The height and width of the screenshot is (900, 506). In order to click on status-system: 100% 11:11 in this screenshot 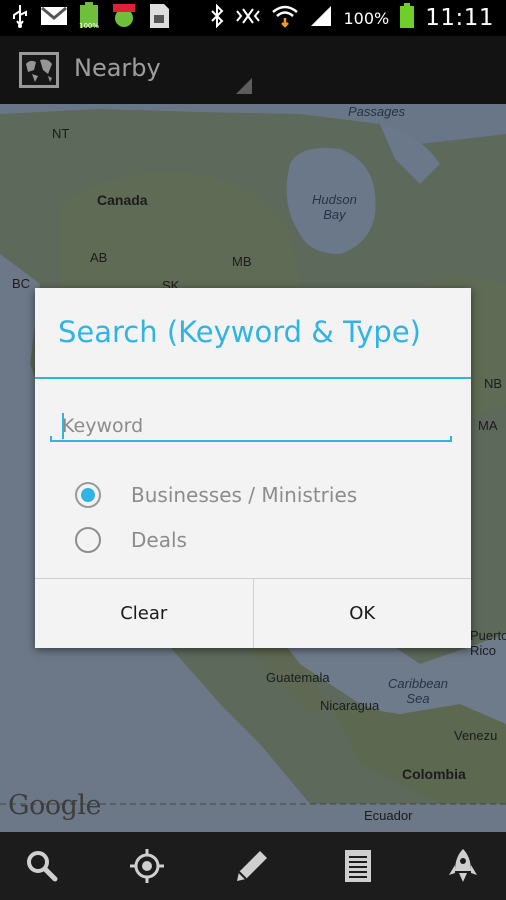, I will do `click(351, 18)`.